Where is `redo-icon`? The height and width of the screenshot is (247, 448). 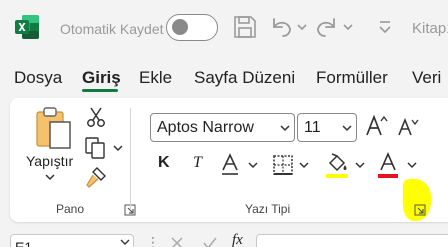
redo-icon is located at coordinates (327, 27).